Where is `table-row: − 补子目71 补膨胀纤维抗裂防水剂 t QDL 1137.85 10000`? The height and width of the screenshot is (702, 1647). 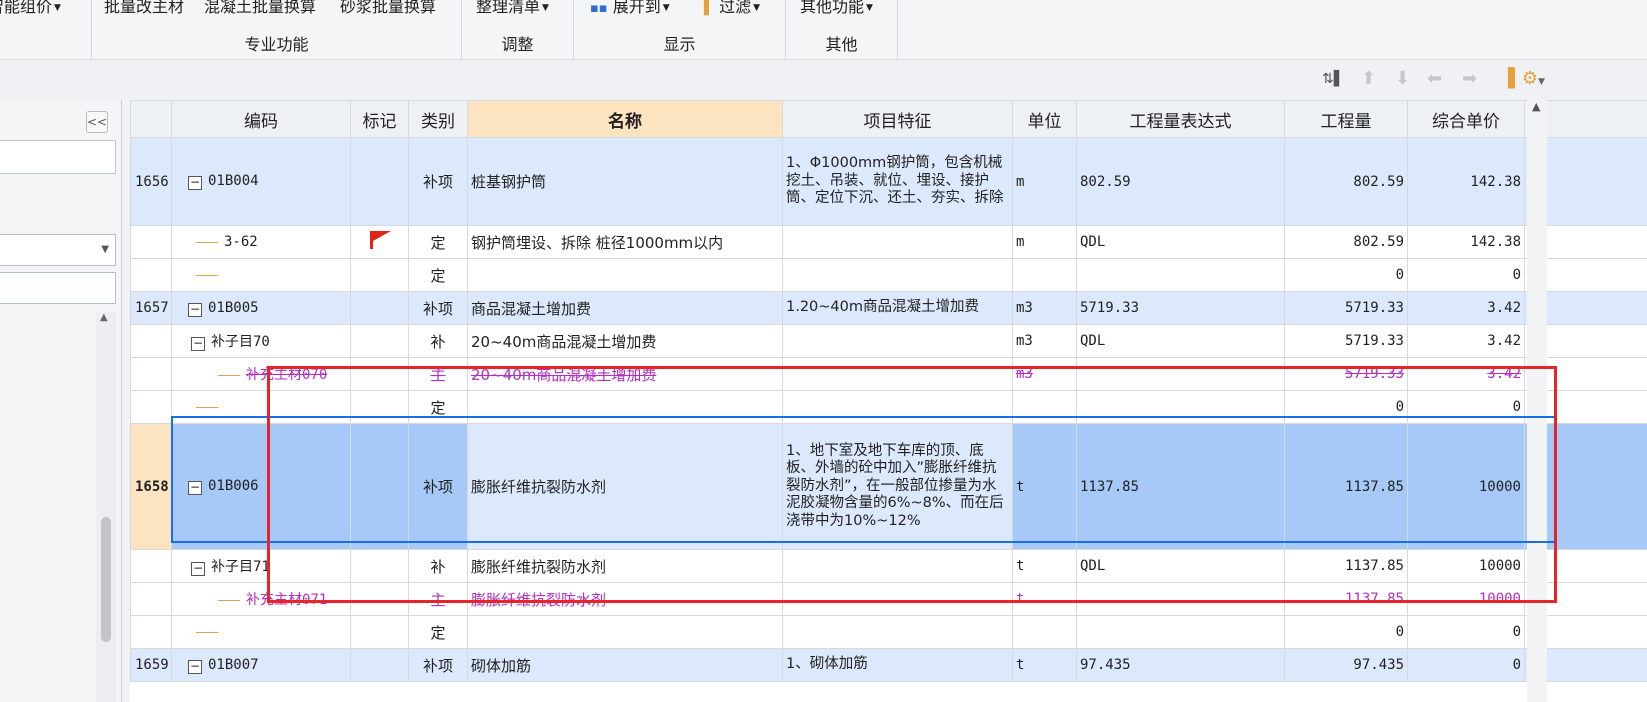 table-row: − 补子目71 补膨胀纤维抗裂防水剂 t QDL 1137.85 10000 is located at coordinates (888, 566).